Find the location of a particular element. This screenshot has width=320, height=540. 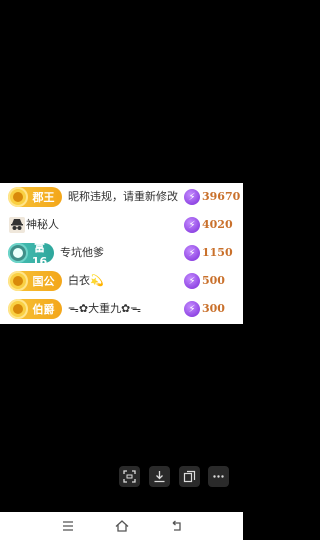

incognito-avatar-icon is located at coordinates (17, 225).